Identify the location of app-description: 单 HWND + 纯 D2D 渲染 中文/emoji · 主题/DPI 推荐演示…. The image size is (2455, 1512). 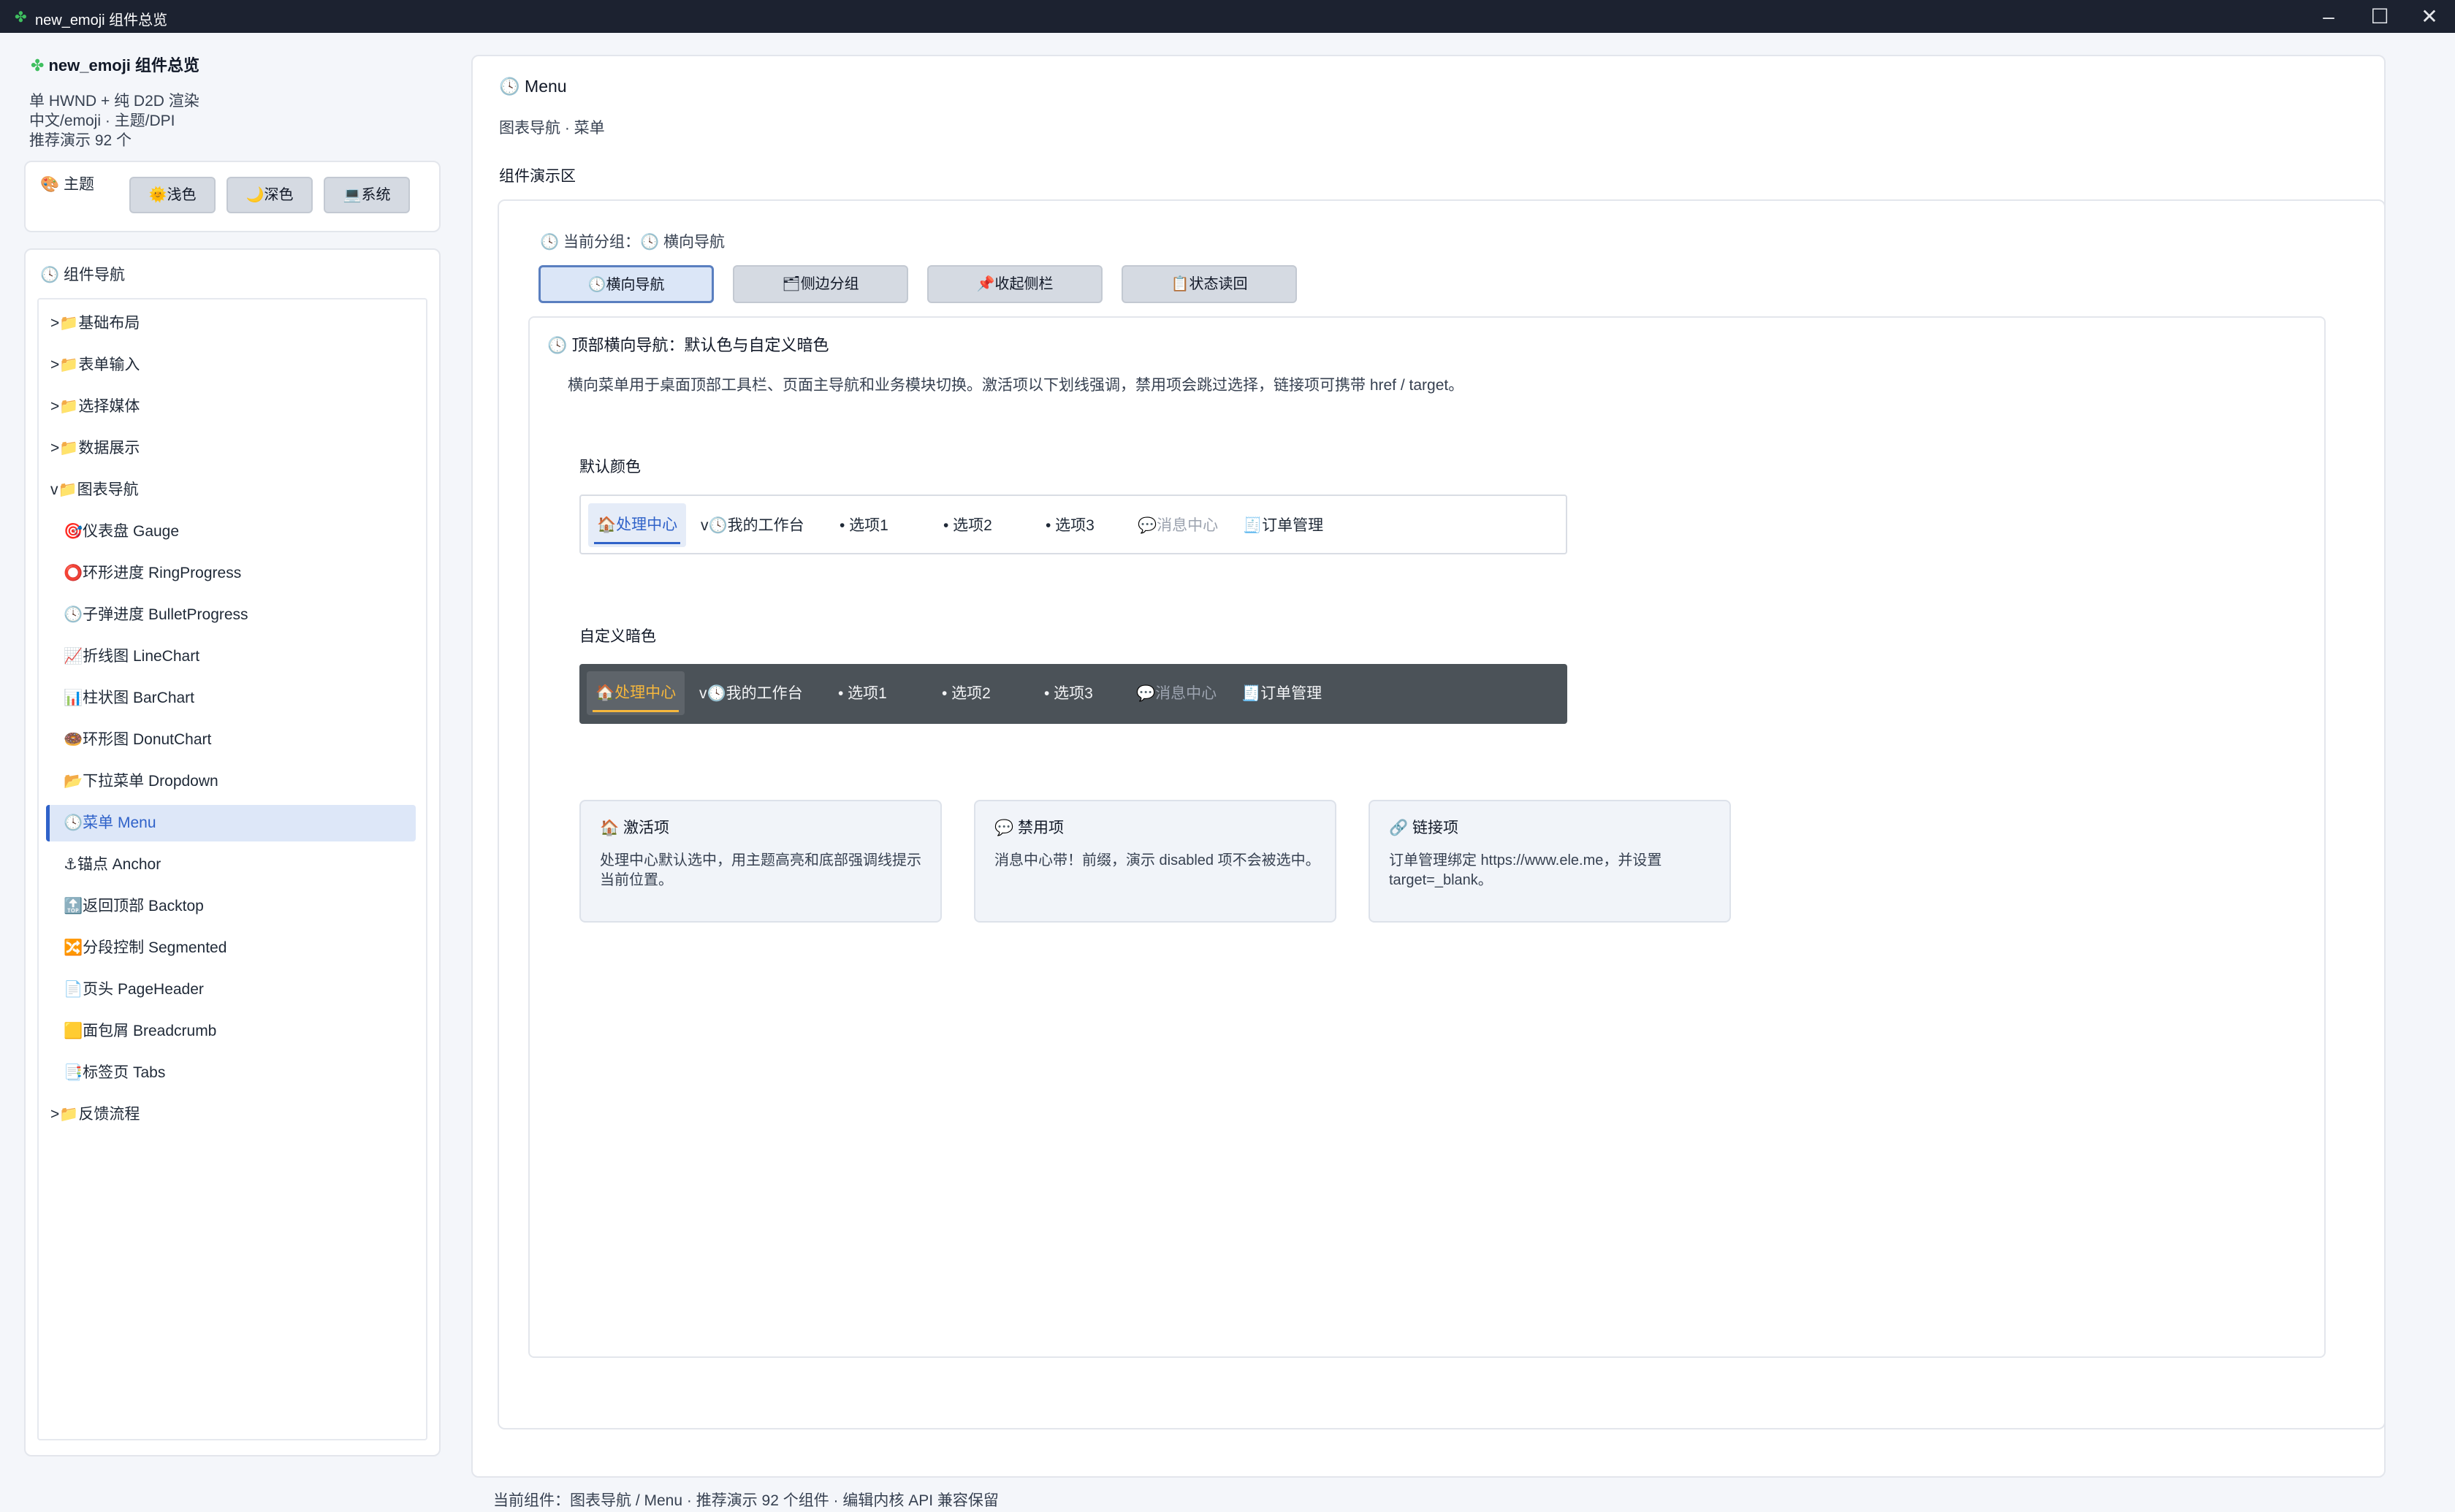
(114, 120).